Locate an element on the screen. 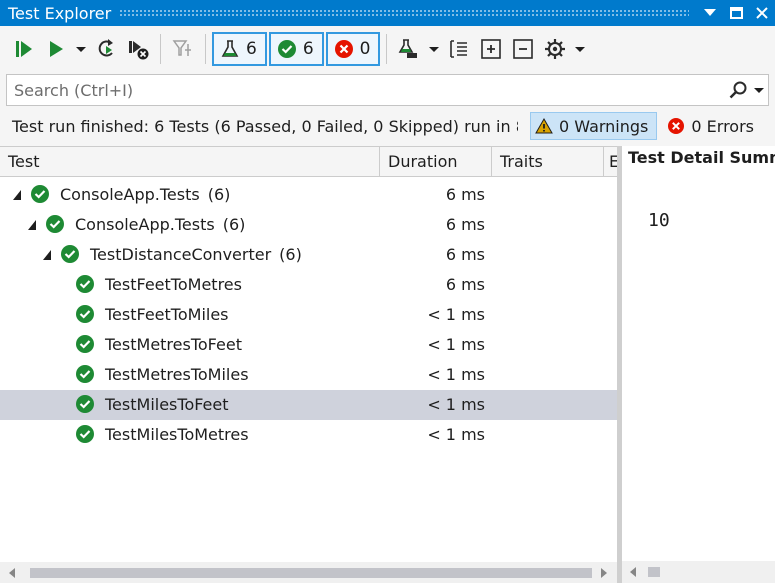 Image resolution: width=775 pixels, height=583 pixels. search-box is located at coordinates (387, 90).